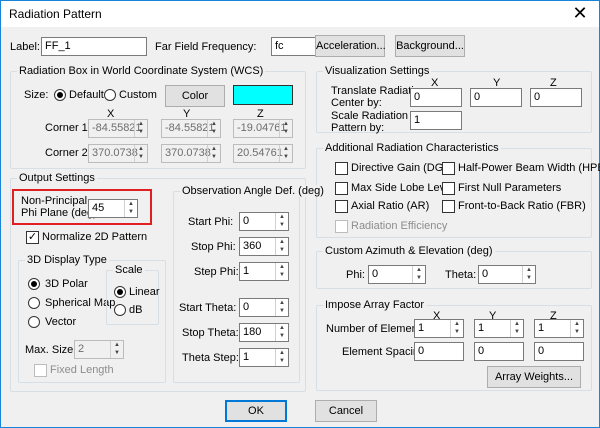 The image size is (600, 428). What do you see at coordinates (264, 271) in the screenshot?
I see `step-phi-stepper: 1 ▲ ▼` at bounding box center [264, 271].